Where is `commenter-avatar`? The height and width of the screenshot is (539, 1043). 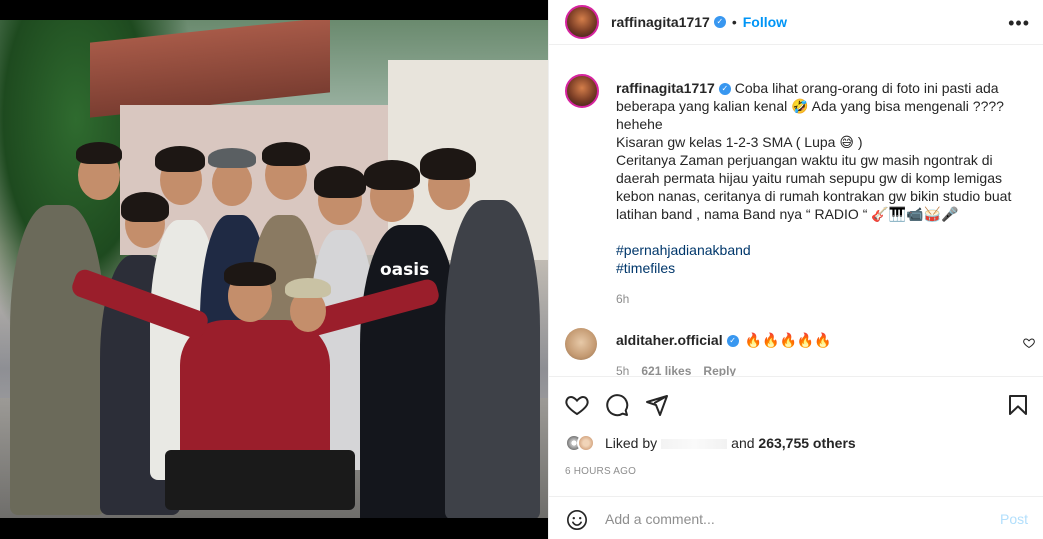
commenter-avatar is located at coordinates (581, 344).